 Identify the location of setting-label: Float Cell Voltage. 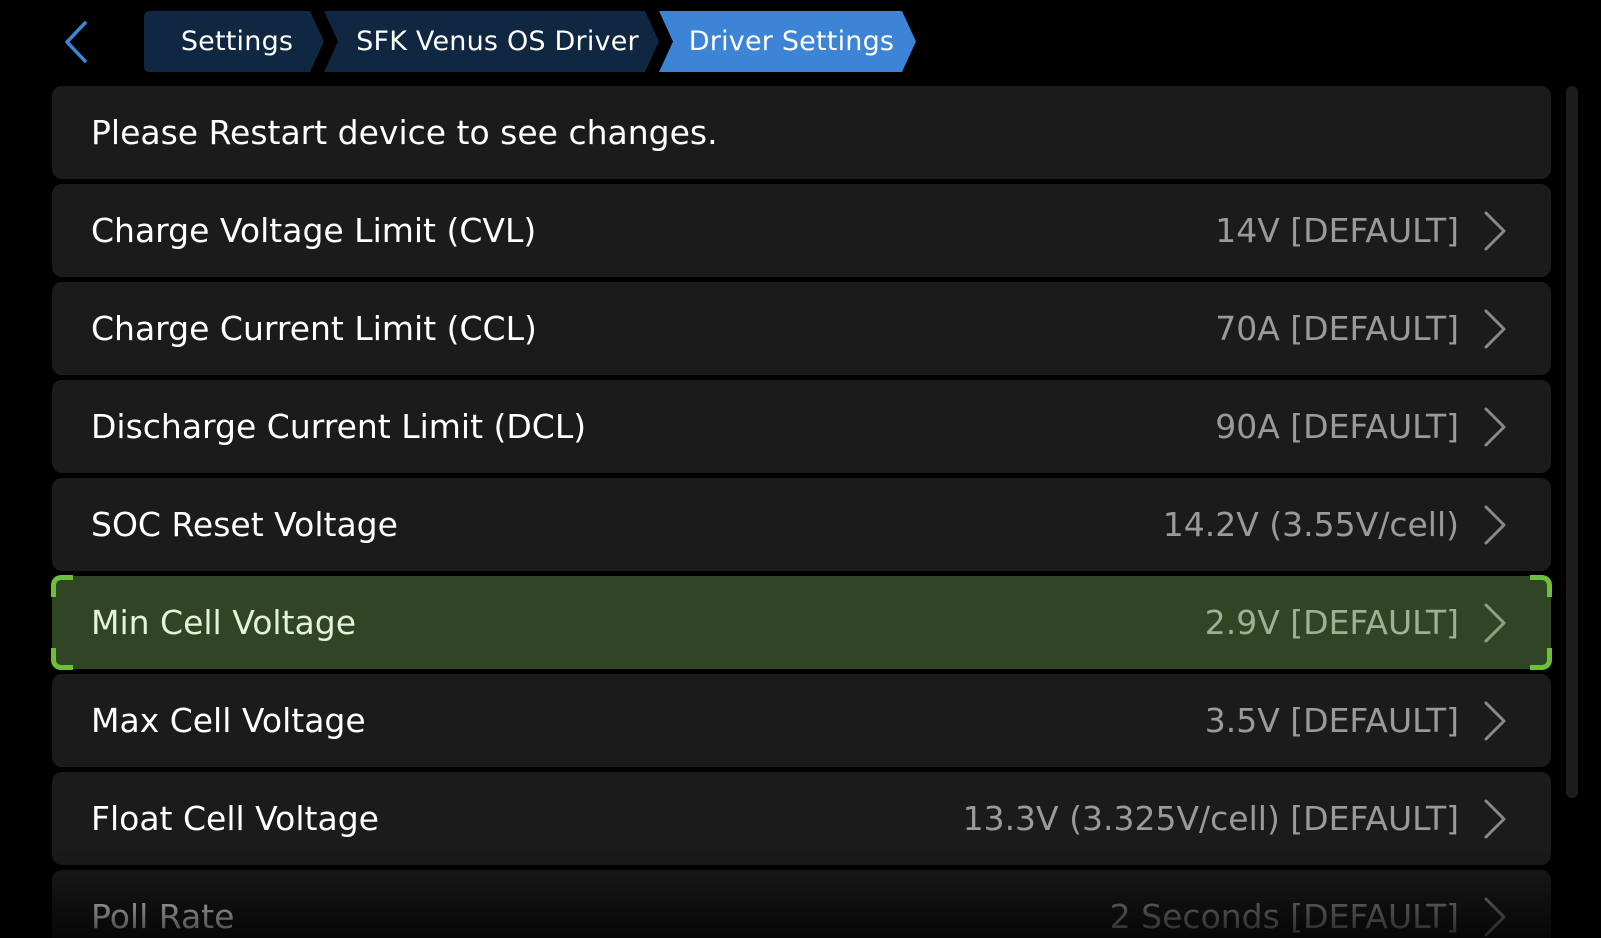
(235, 818).